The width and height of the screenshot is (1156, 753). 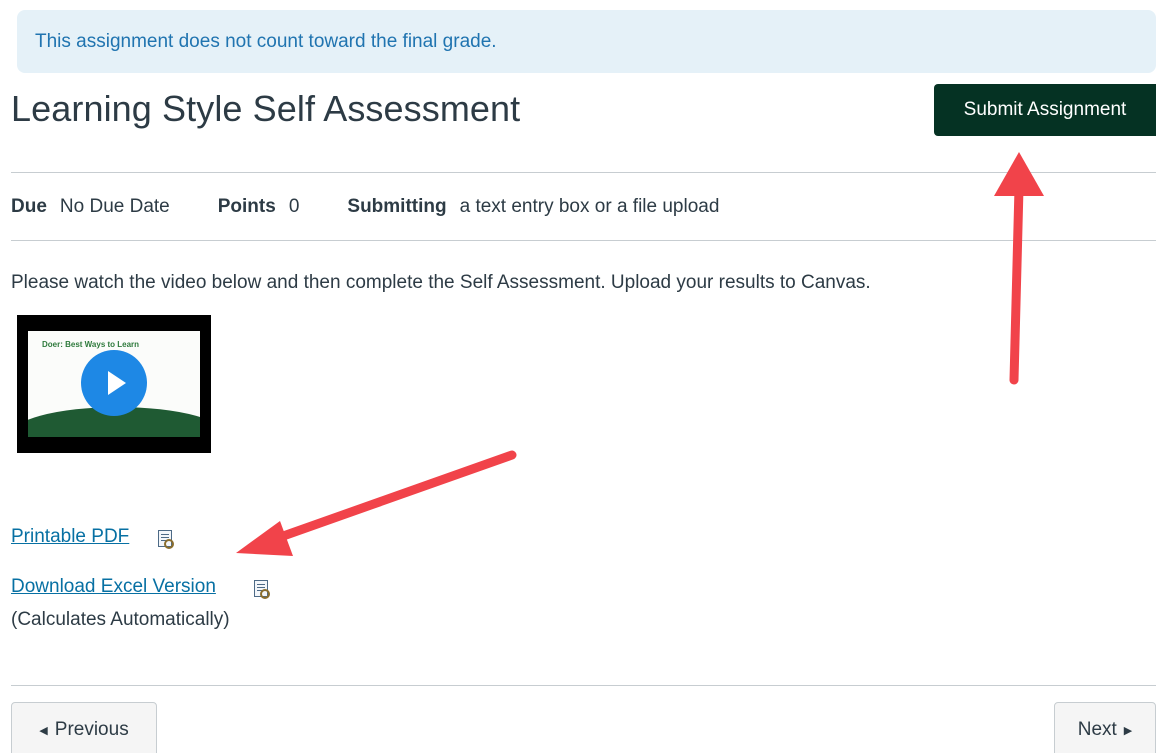 I want to click on caret-left-icon: ◀, so click(x=43, y=730).